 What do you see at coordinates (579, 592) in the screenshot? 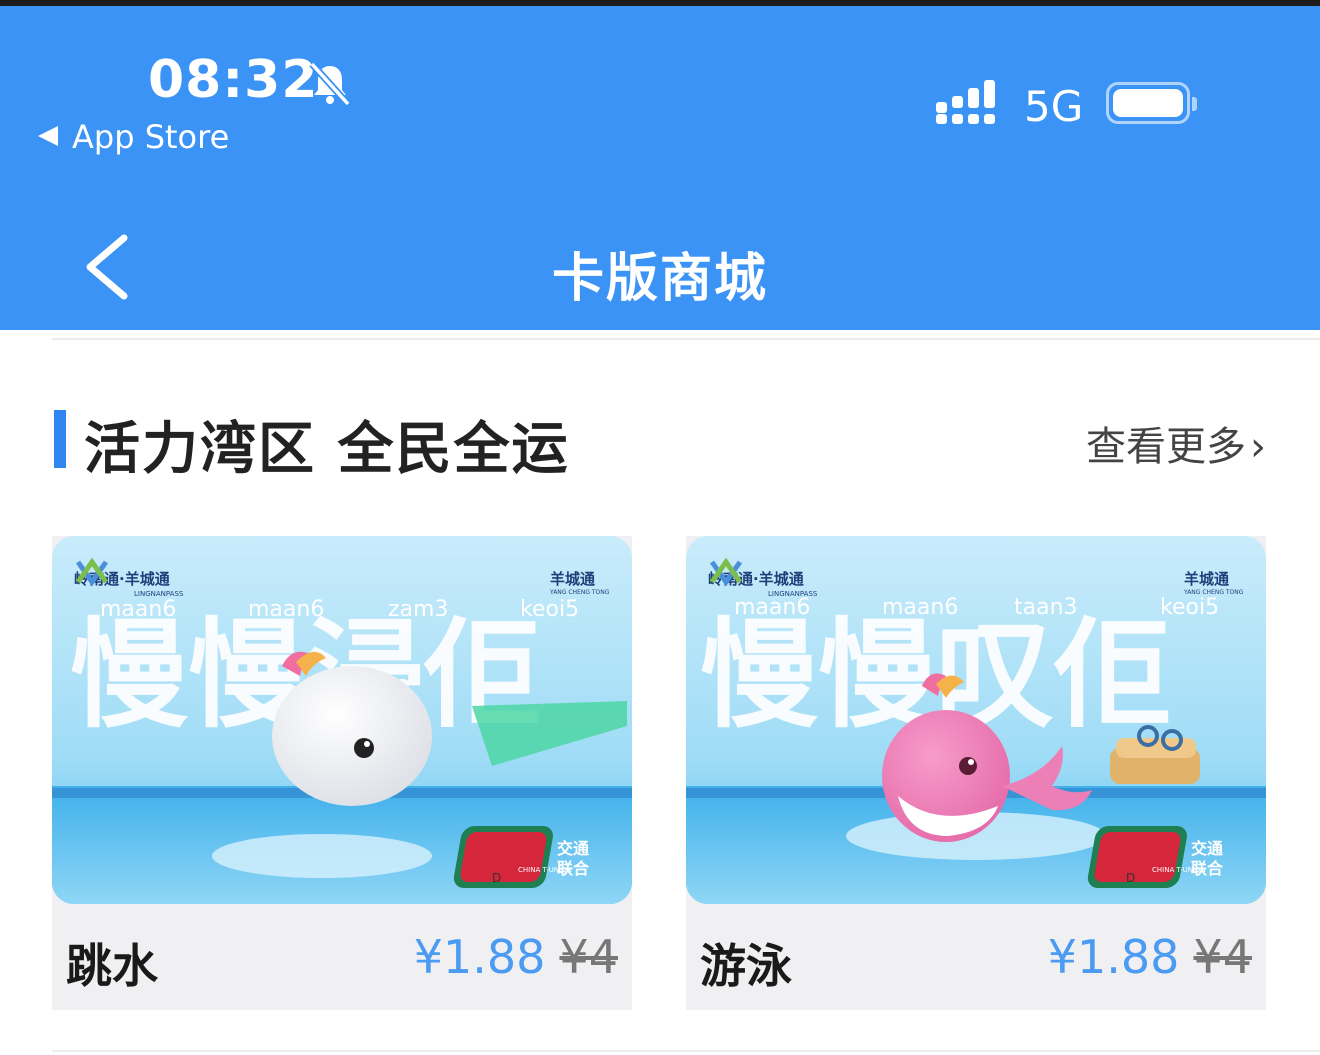
I see `card-brand-right-sub: YANG CHENG TONG` at bounding box center [579, 592].